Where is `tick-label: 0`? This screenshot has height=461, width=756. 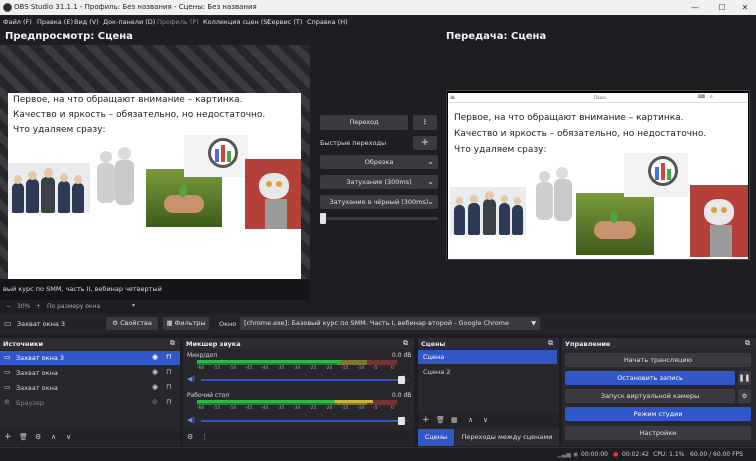 tick-label: 0 is located at coordinates (392, 408).